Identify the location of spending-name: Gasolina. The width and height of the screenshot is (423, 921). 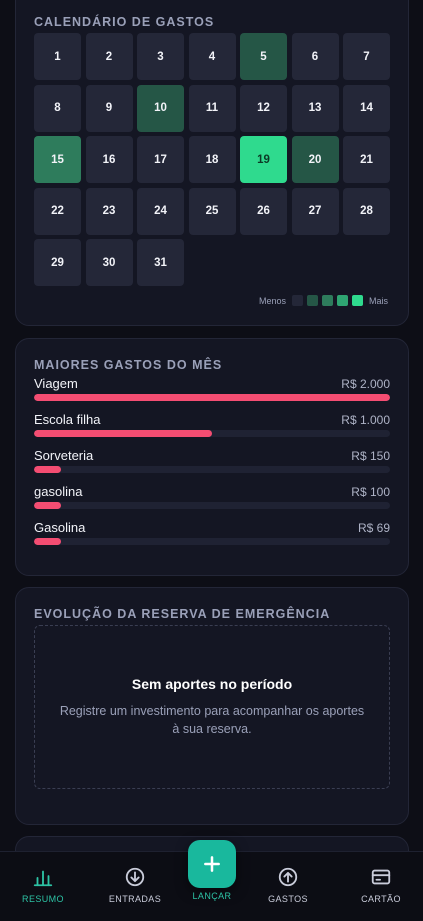
(60, 527).